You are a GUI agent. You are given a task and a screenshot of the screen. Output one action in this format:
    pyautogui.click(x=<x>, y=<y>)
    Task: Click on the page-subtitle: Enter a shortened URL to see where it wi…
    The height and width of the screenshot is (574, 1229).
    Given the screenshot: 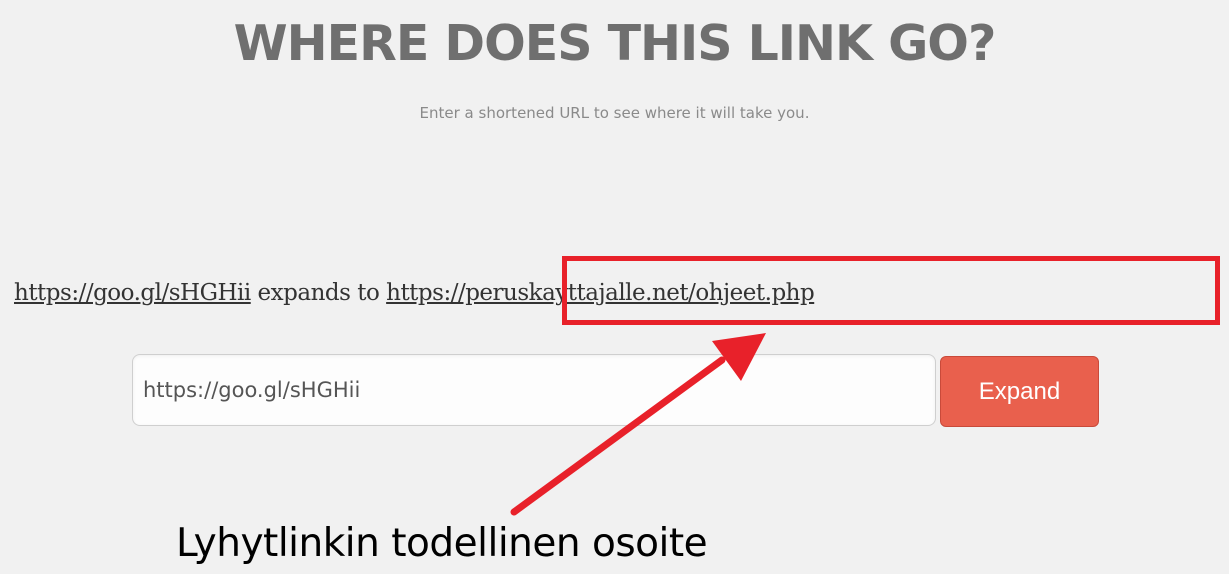 What is the action you would take?
    pyautogui.click(x=614, y=113)
    